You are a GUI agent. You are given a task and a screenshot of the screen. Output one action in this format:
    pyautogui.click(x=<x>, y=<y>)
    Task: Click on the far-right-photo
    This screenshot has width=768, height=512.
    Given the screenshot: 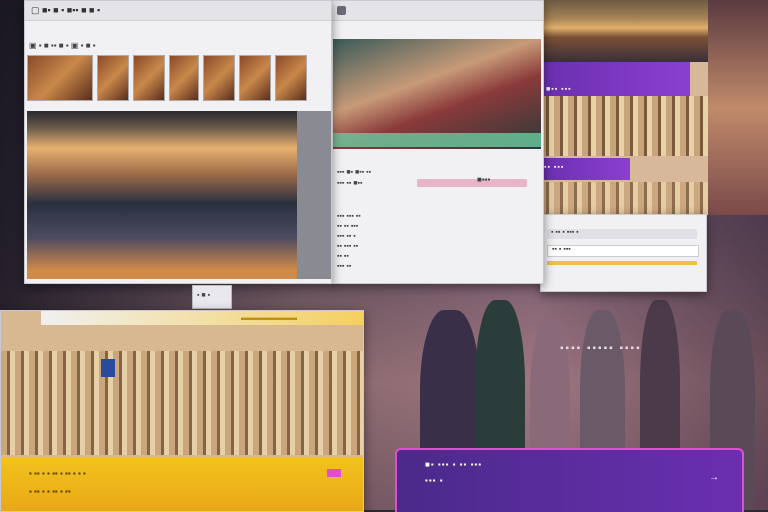 What is the action you would take?
    pyautogui.click(x=738, y=107)
    